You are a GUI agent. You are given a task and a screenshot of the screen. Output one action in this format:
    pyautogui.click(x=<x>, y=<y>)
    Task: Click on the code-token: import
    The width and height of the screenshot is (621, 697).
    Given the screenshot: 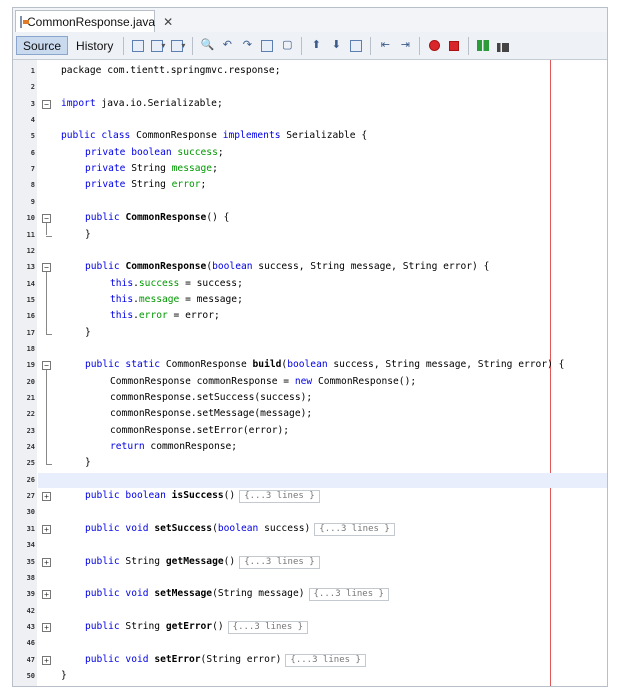 What is the action you would take?
    pyautogui.click(x=78, y=103)
    